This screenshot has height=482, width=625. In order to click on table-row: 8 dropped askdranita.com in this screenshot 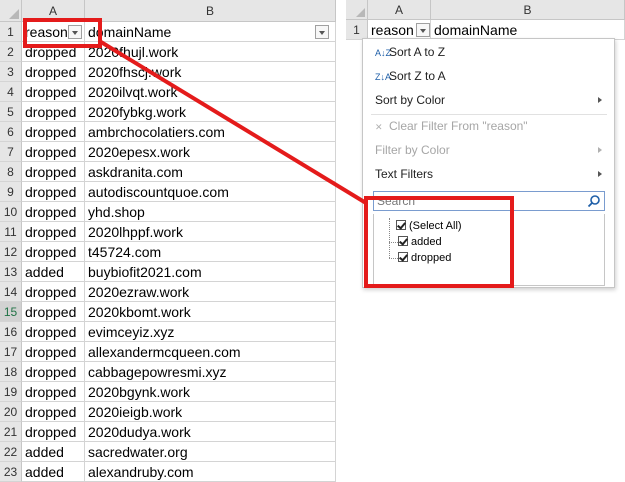, I will do `click(168, 172)`.